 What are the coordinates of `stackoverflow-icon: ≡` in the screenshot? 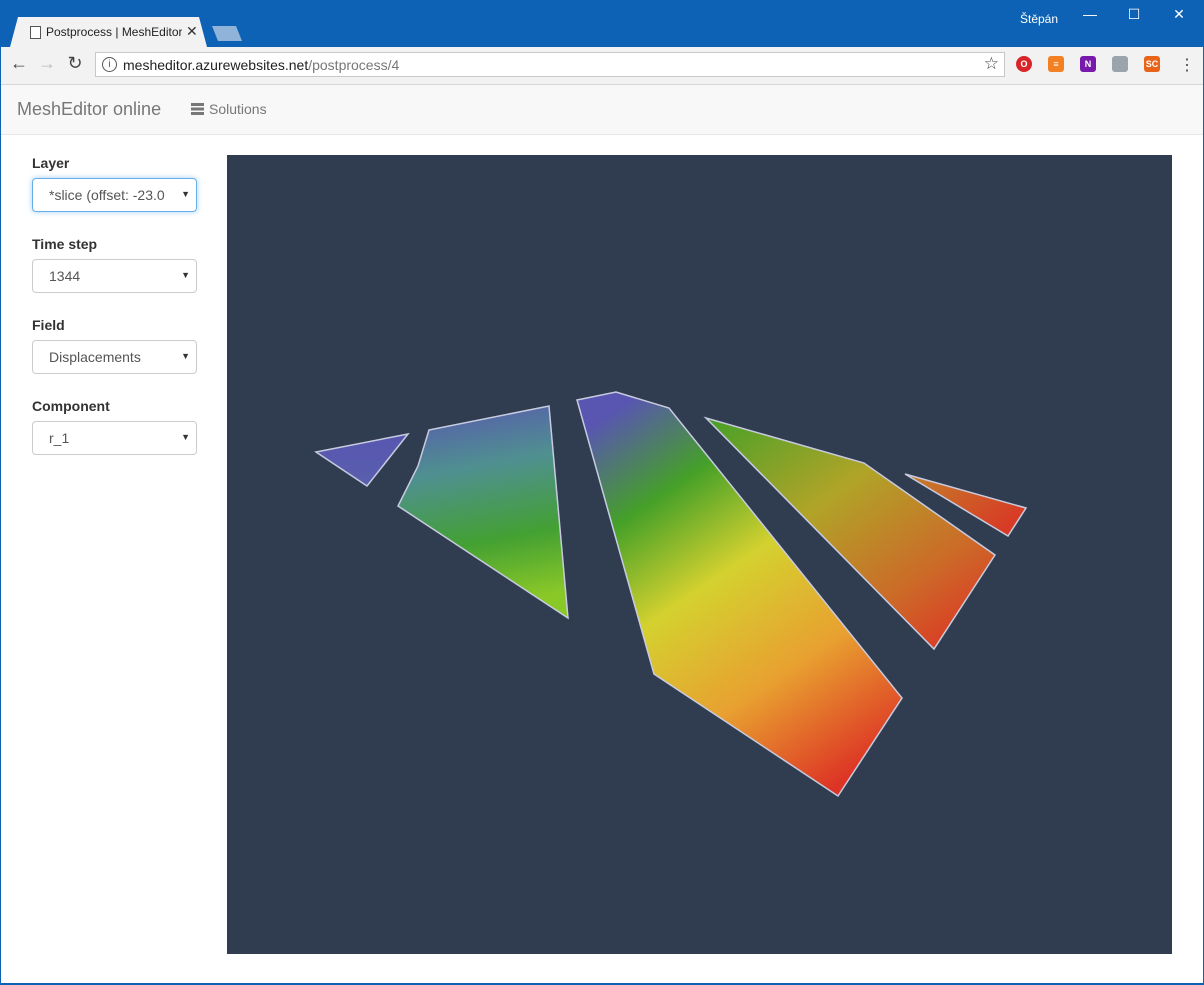 It's located at (1056, 64).